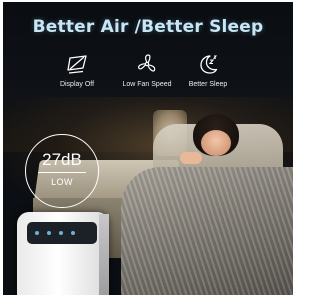  Describe the element at coordinates (77, 84) in the screenshot. I see `feature-label: Display Off` at that location.